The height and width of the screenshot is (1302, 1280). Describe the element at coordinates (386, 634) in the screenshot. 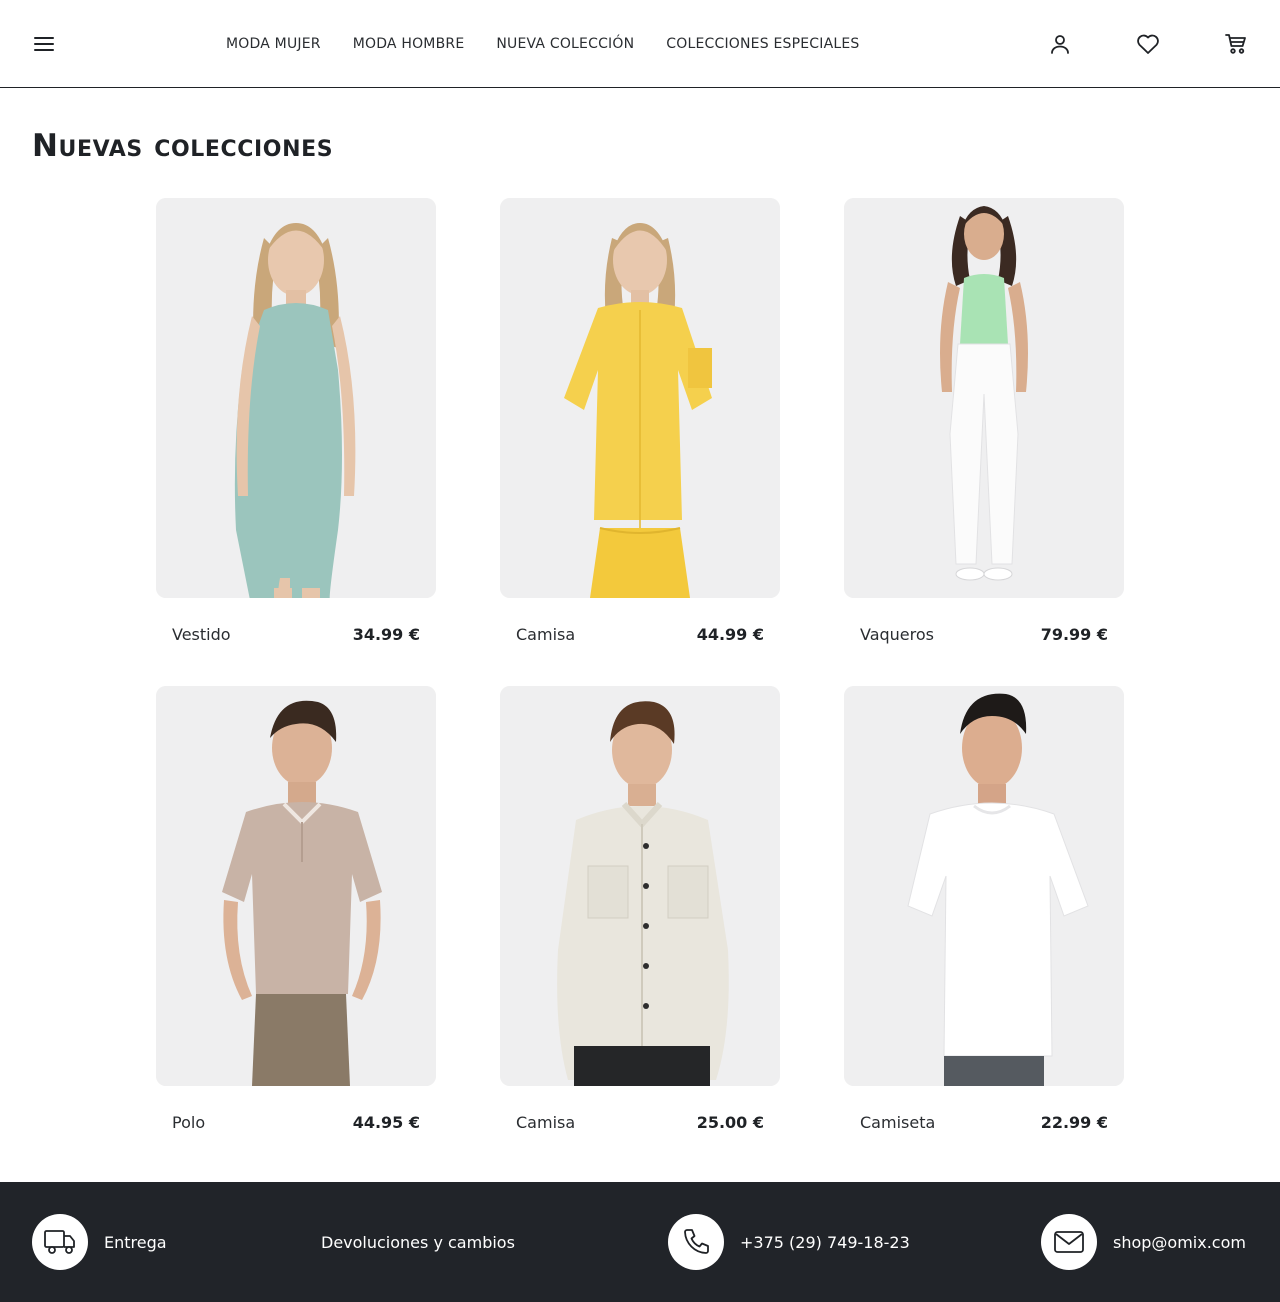

I see `product-price: 34.99 €` at that location.